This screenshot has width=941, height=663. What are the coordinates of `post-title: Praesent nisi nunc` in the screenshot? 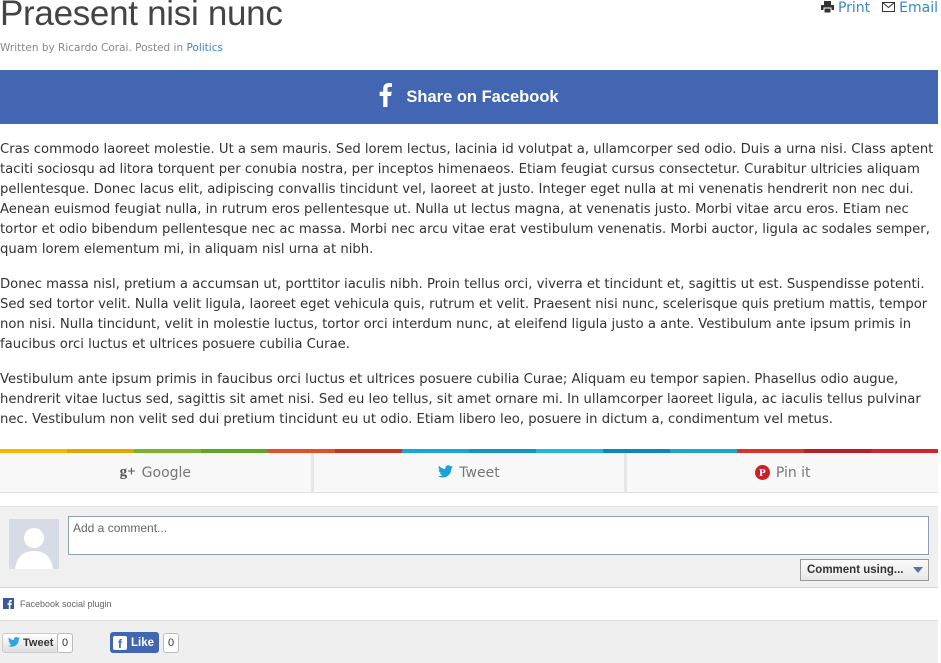 It's located at (141, 16).